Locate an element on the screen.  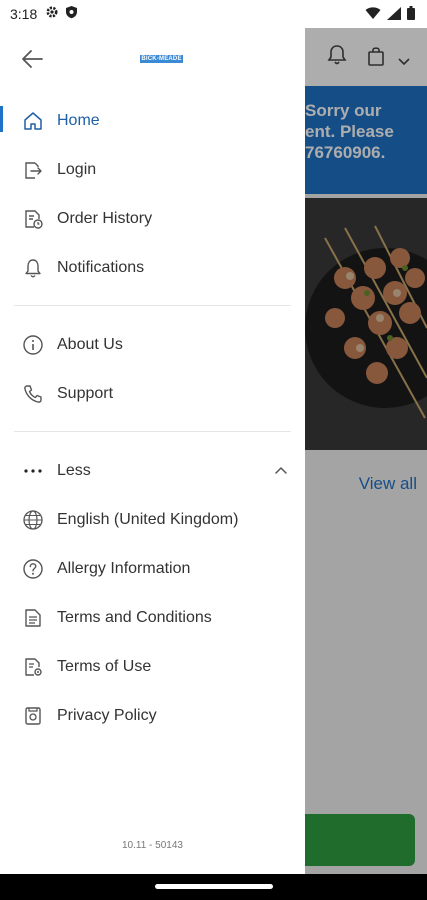
bell-icon is located at coordinates (33, 268).